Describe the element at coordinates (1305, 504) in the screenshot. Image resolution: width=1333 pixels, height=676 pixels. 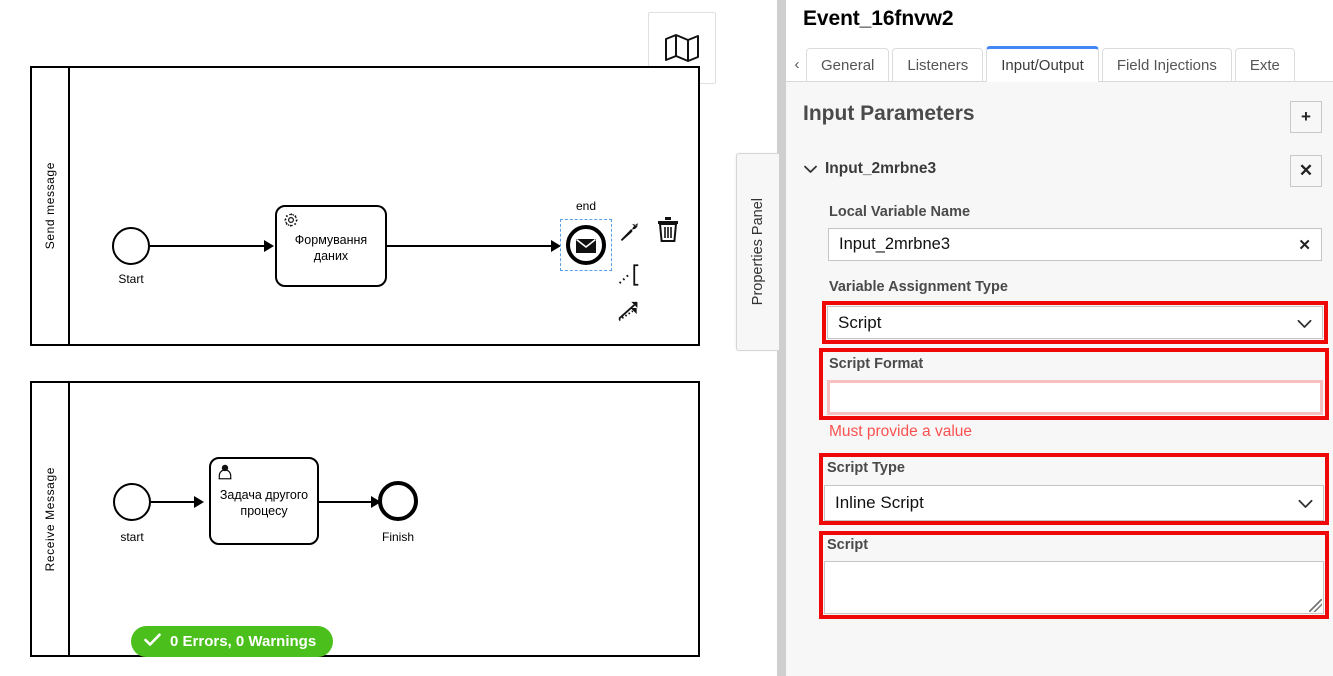
I see `chevron-down-icon-script-type` at that location.